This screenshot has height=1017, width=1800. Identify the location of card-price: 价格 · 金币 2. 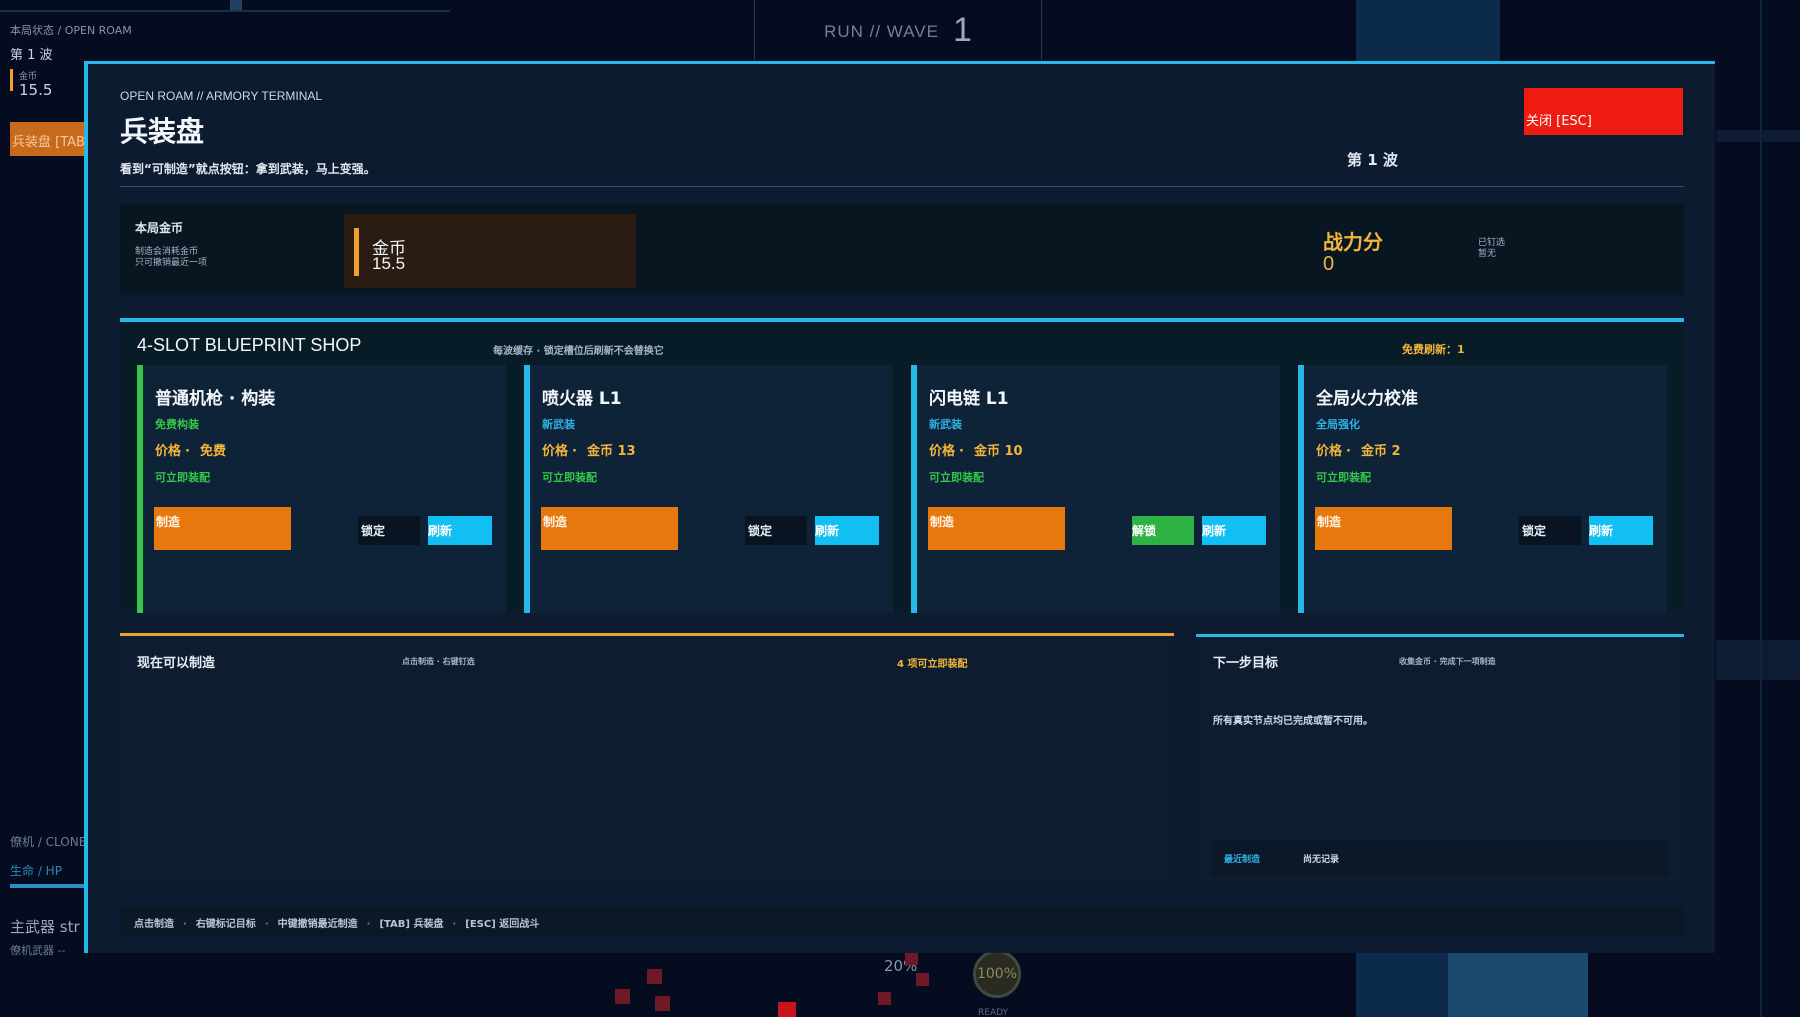
(1358, 451).